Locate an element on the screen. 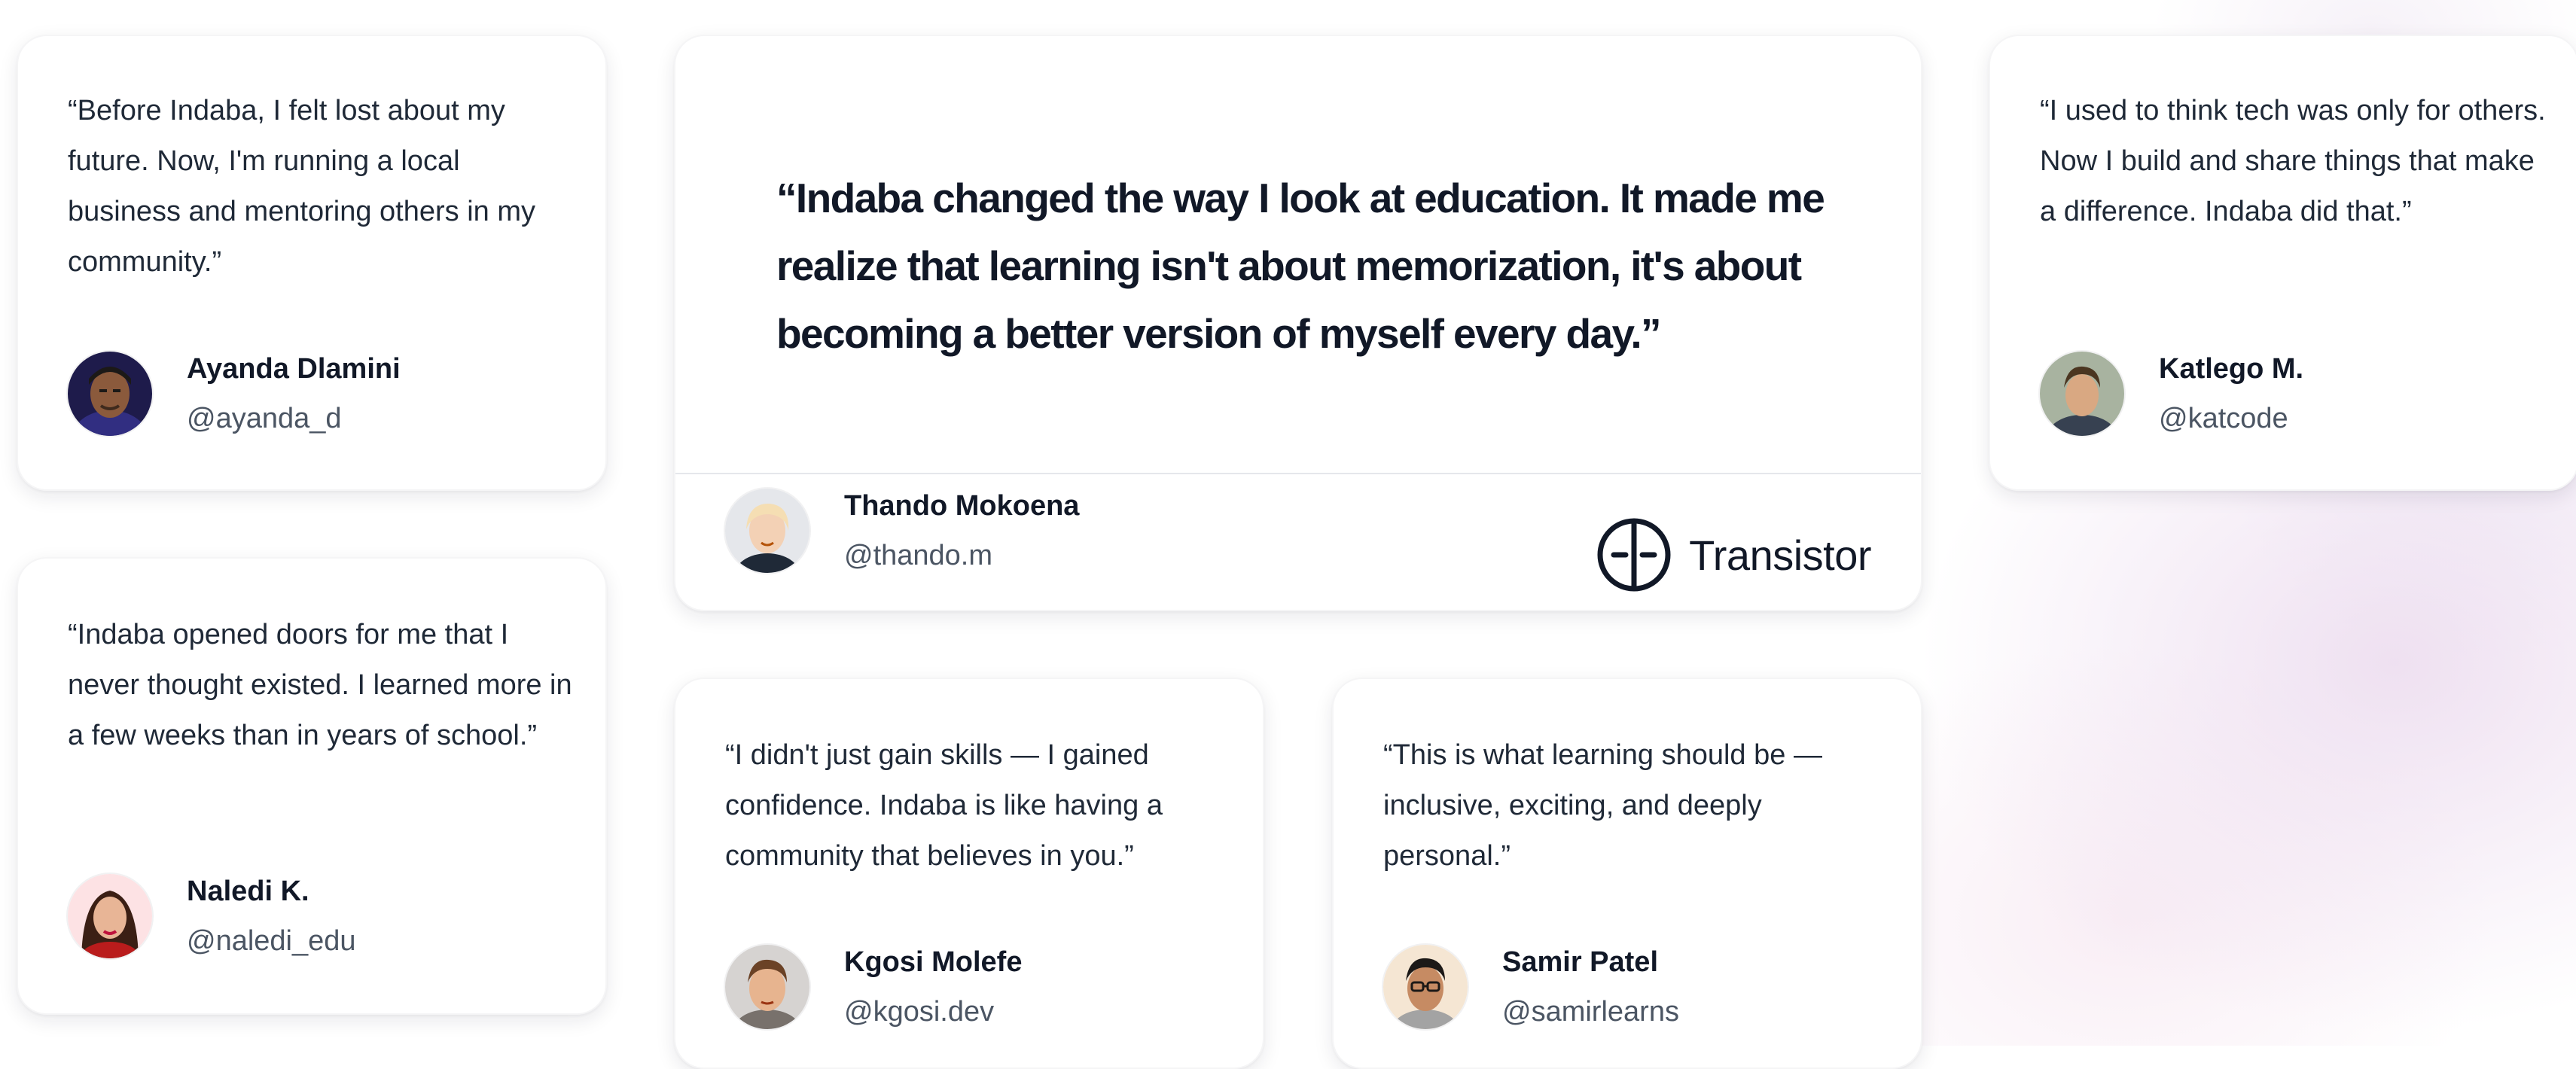  testimonial-author: Katlego M. @katcode is located at coordinates (2171, 394).